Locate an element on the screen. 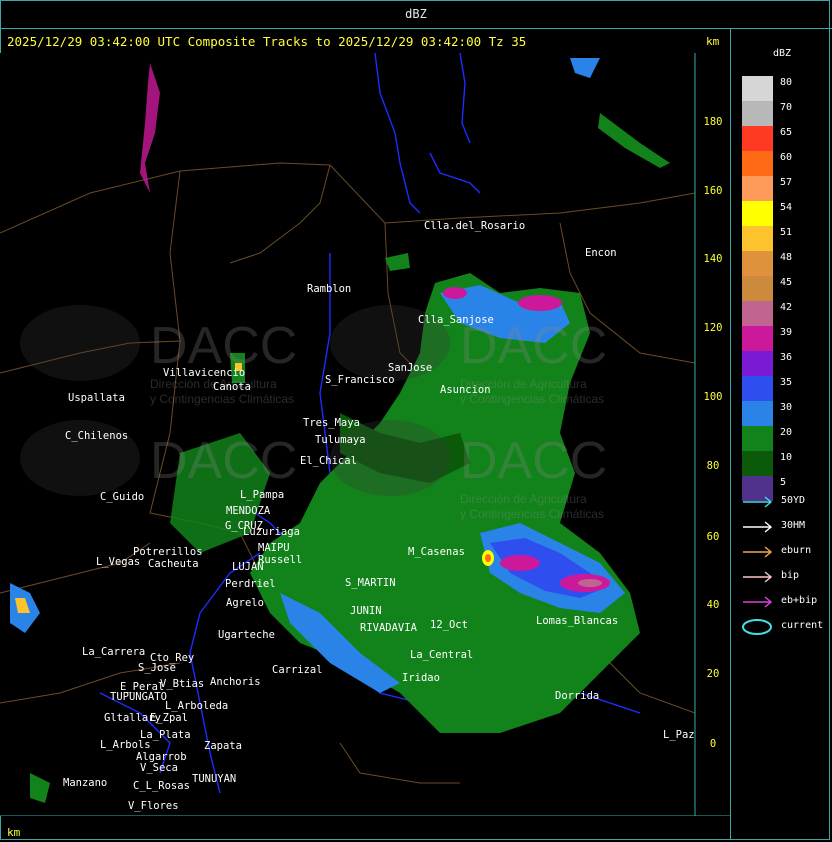 This screenshot has width=832, height=842. track-legend-label: 30HM is located at coordinates (793, 525).